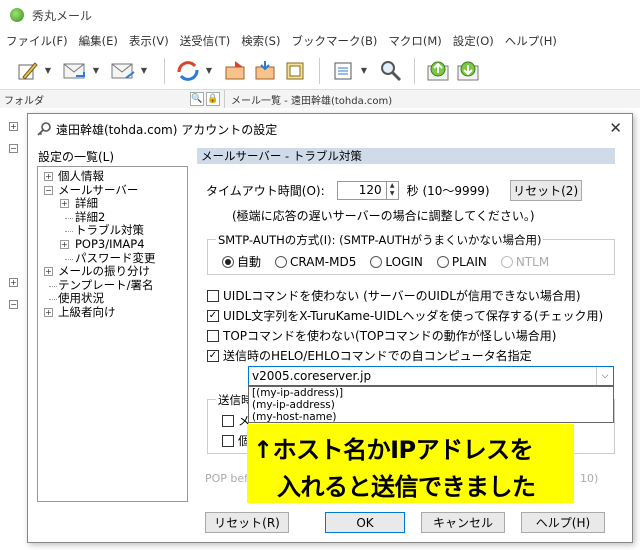  What do you see at coordinates (343, 71) in the screenshot?
I see `filter-list-icon` at bounding box center [343, 71].